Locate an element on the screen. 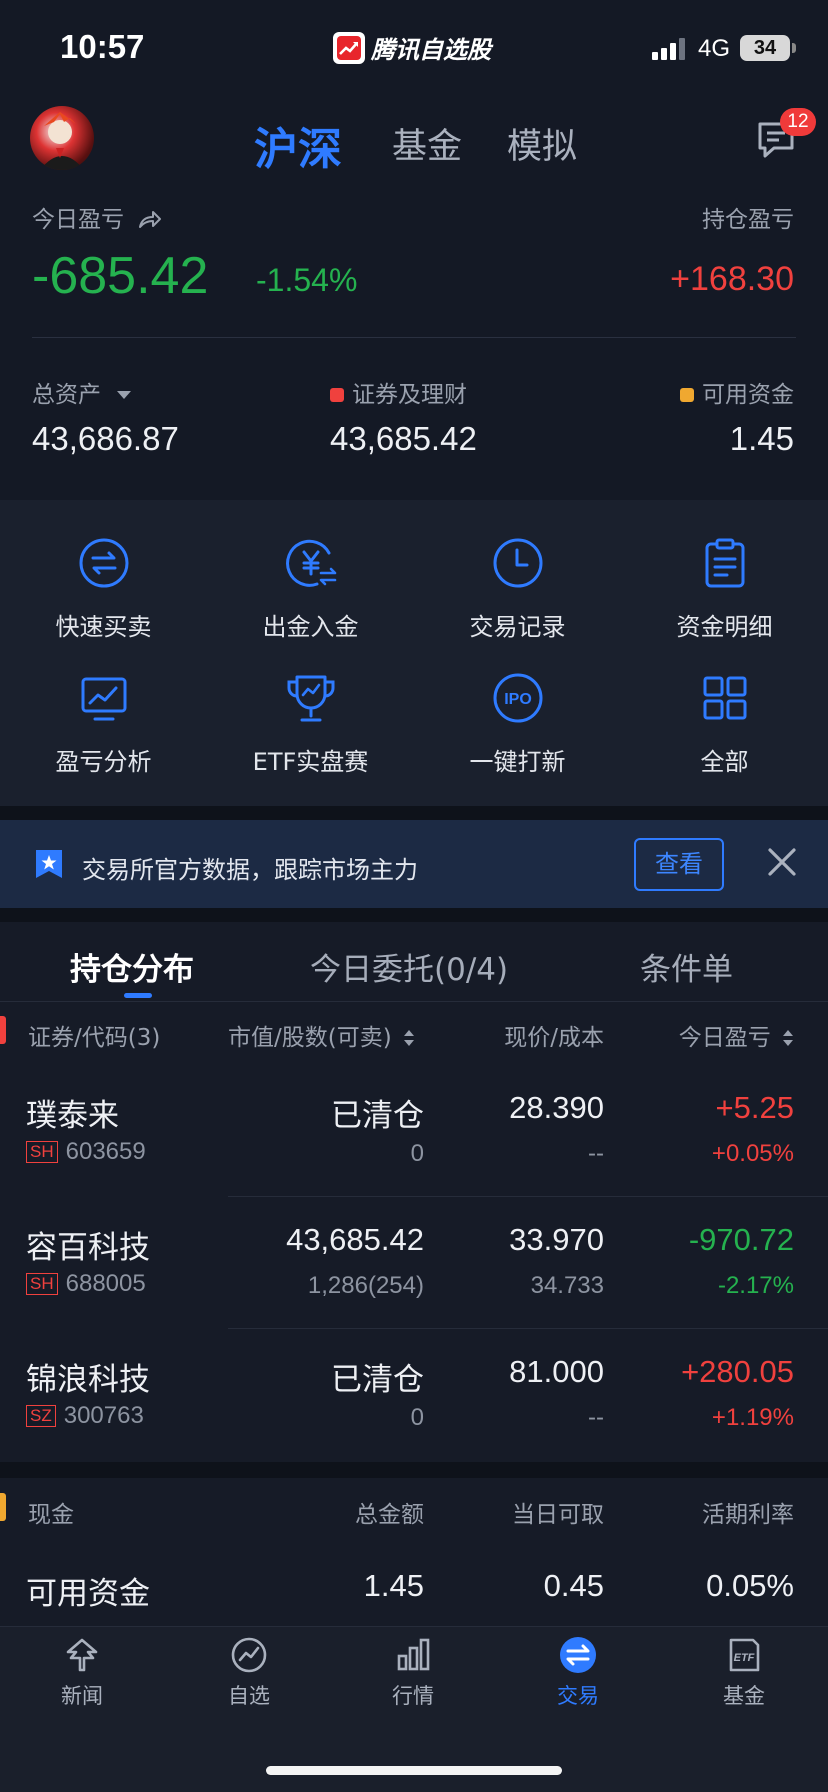 This screenshot has width=828, height=1792. current-price: 81.000 is located at coordinates (556, 1371).